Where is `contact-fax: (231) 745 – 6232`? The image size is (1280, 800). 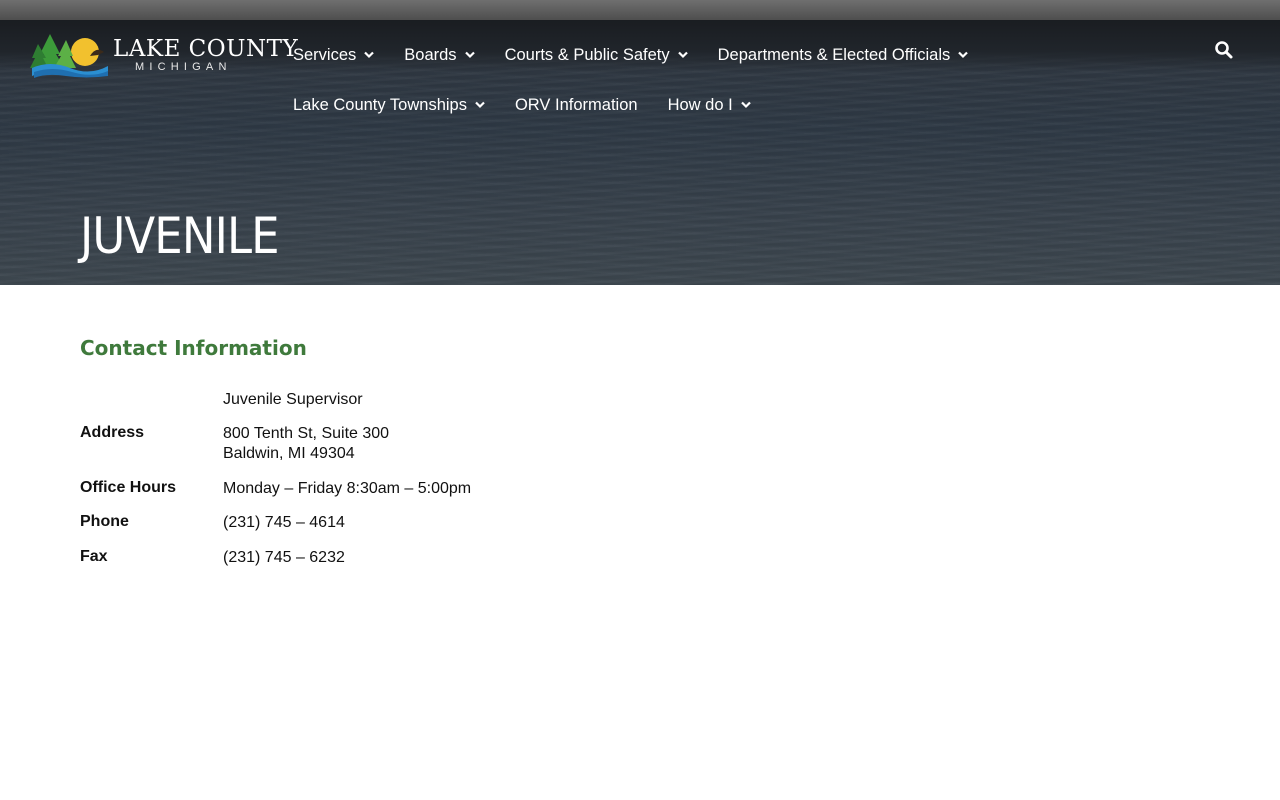
contact-fax: (231) 745 – 6232 is located at coordinates (284, 557).